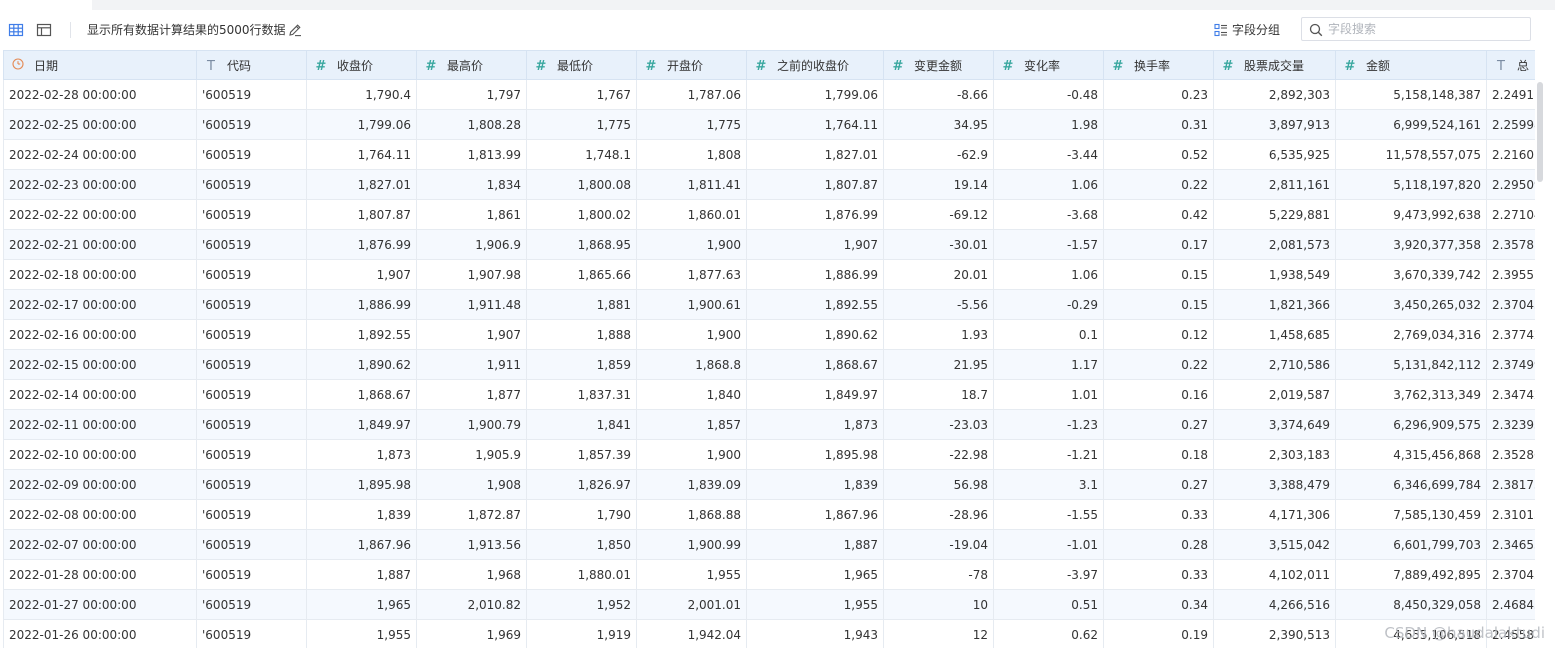 The image size is (1555, 648). I want to click on table-cell: 1,877, so click(471, 394).